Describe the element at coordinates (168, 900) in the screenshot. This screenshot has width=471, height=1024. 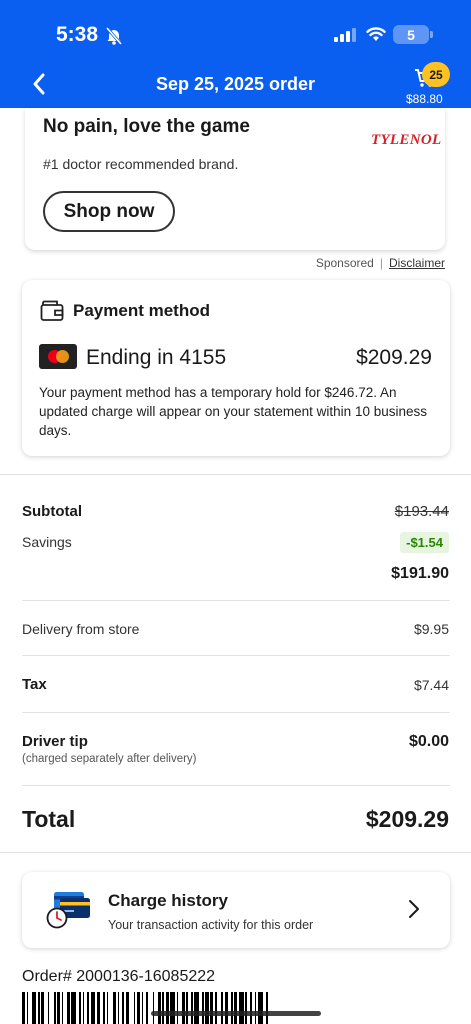
I see `charge-history-title: Charge history` at that location.